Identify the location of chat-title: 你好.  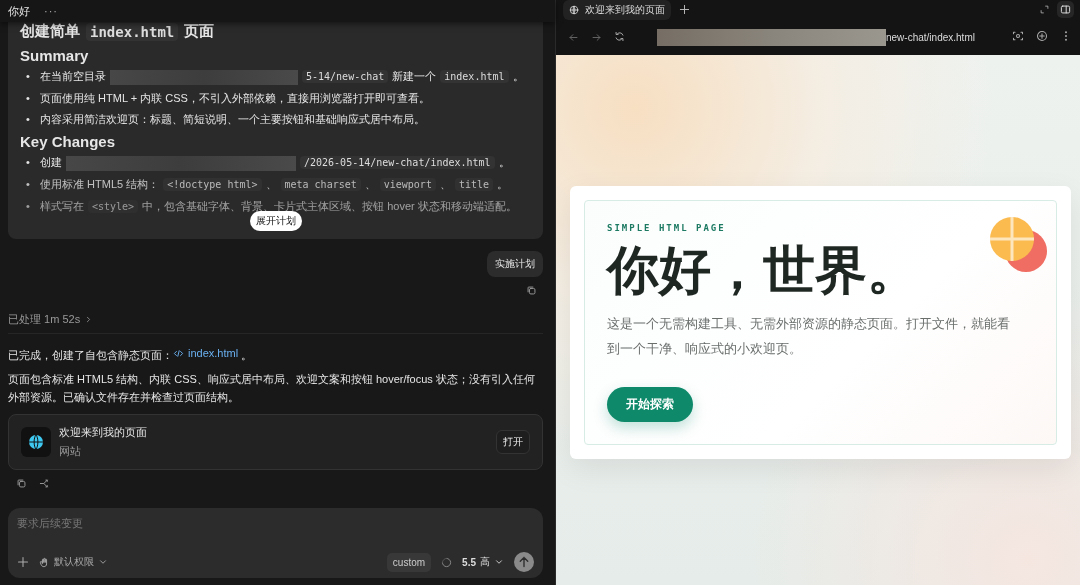
(19, 11).